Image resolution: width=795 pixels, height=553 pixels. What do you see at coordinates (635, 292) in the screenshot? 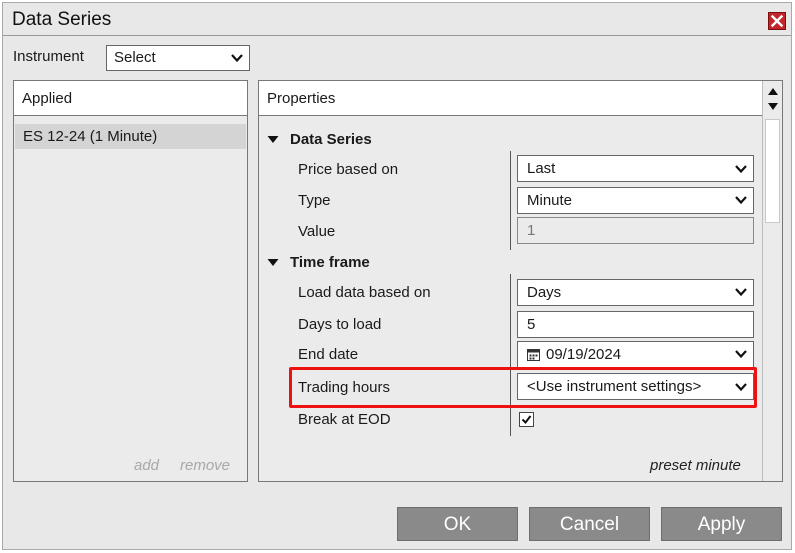
I see `load-data-based-on-select: Days` at bounding box center [635, 292].